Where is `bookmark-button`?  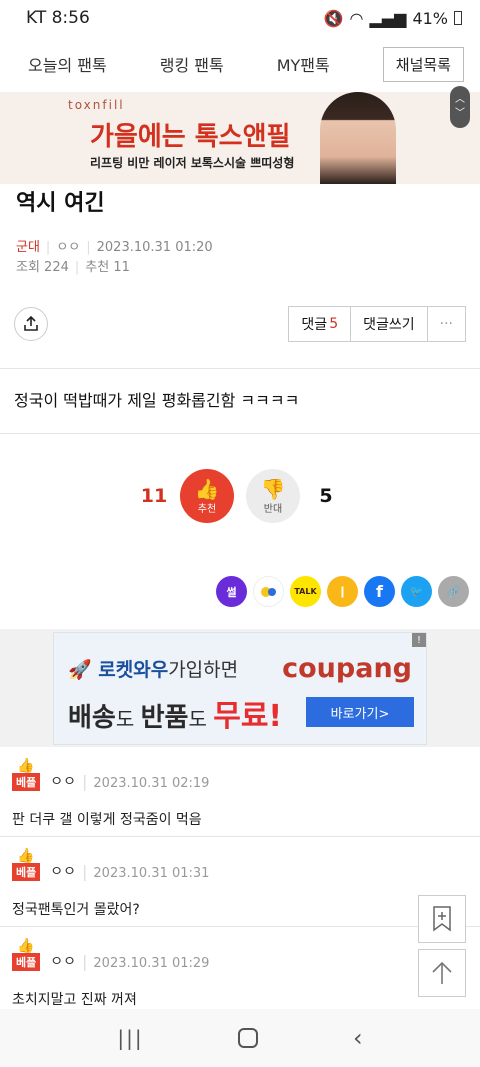
bookmark-button is located at coordinates (442, 919).